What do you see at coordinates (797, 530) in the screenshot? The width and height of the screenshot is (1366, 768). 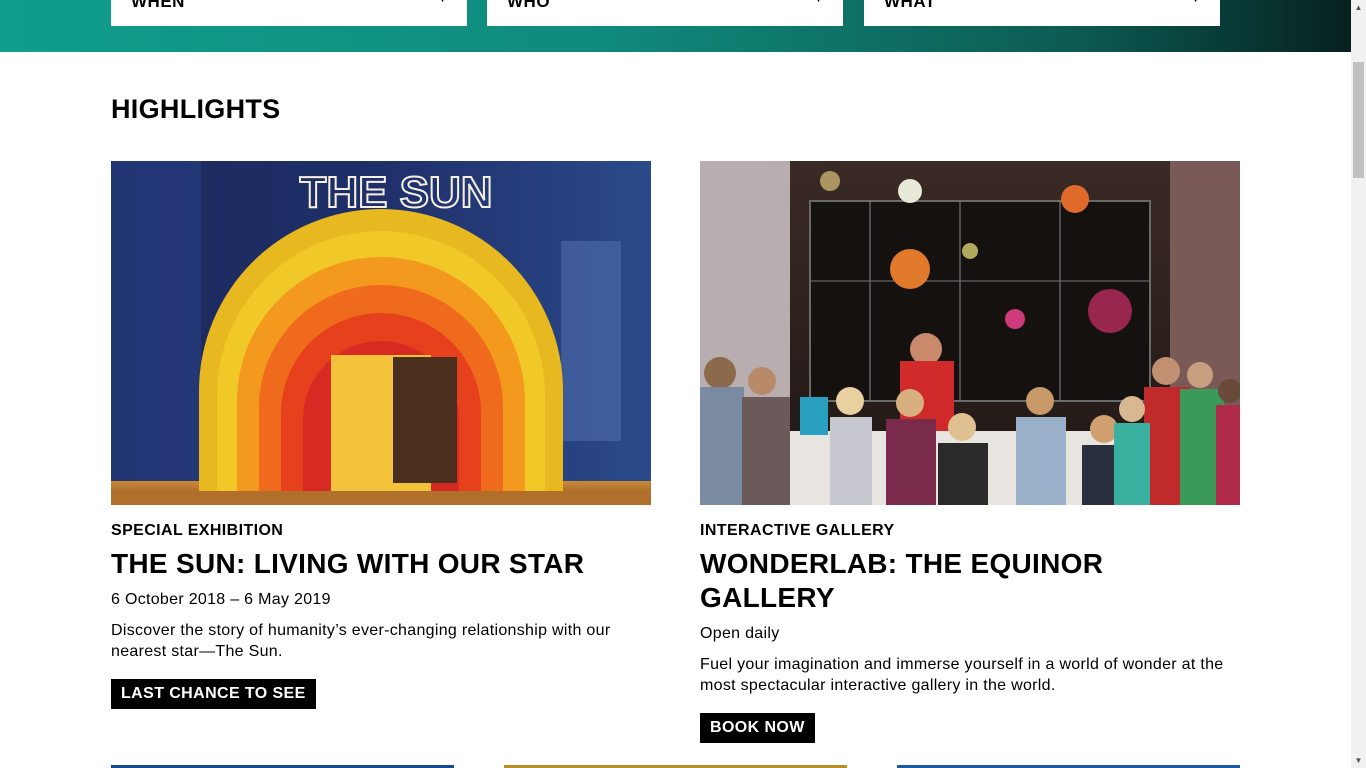 I see `card-category: INTERACTIVE GALLERY` at bounding box center [797, 530].